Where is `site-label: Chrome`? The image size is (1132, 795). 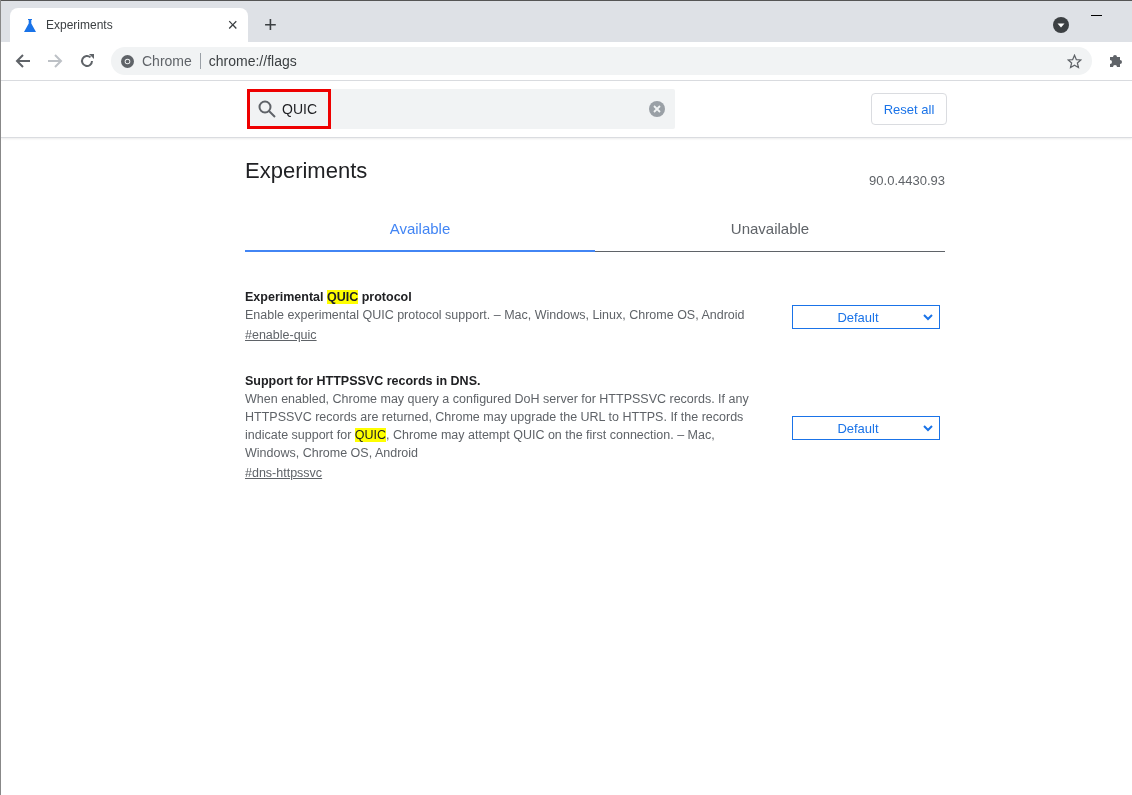
site-label: Chrome is located at coordinates (167, 61).